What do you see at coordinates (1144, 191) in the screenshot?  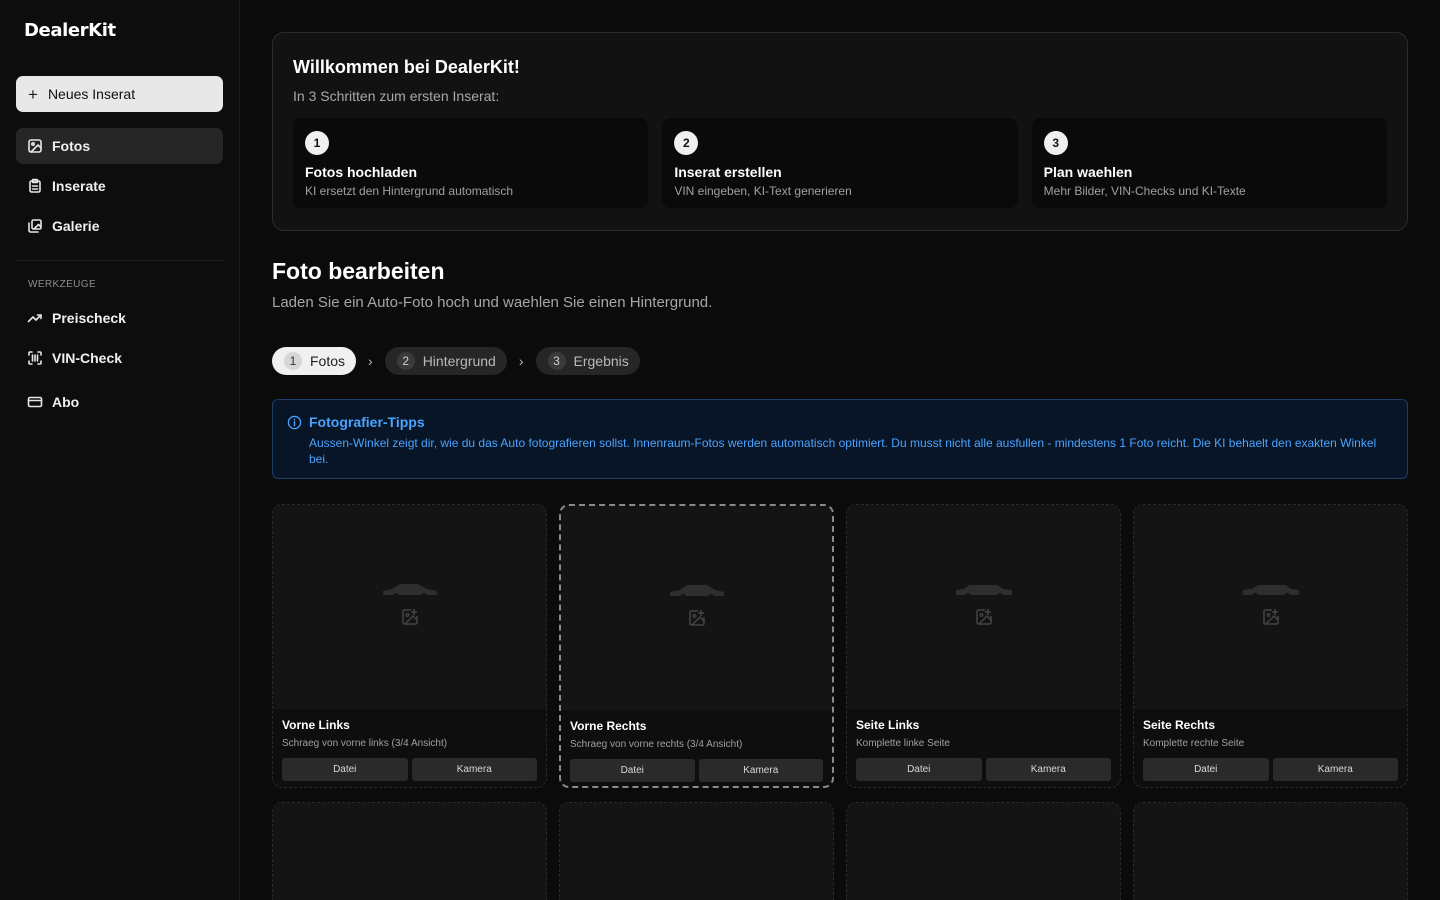 I see `step-description: Mehr Bilder, VIN-Checks und KI-Texte` at bounding box center [1144, 191].